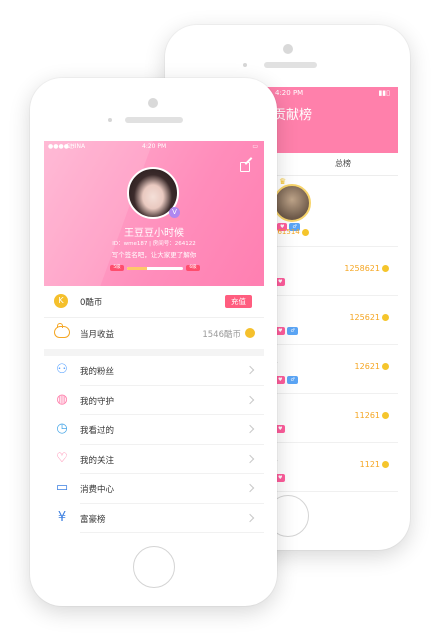  I want to click on status-bar: ●●●●○ CHINA 4:20 PM ▭, so click(153, 146).